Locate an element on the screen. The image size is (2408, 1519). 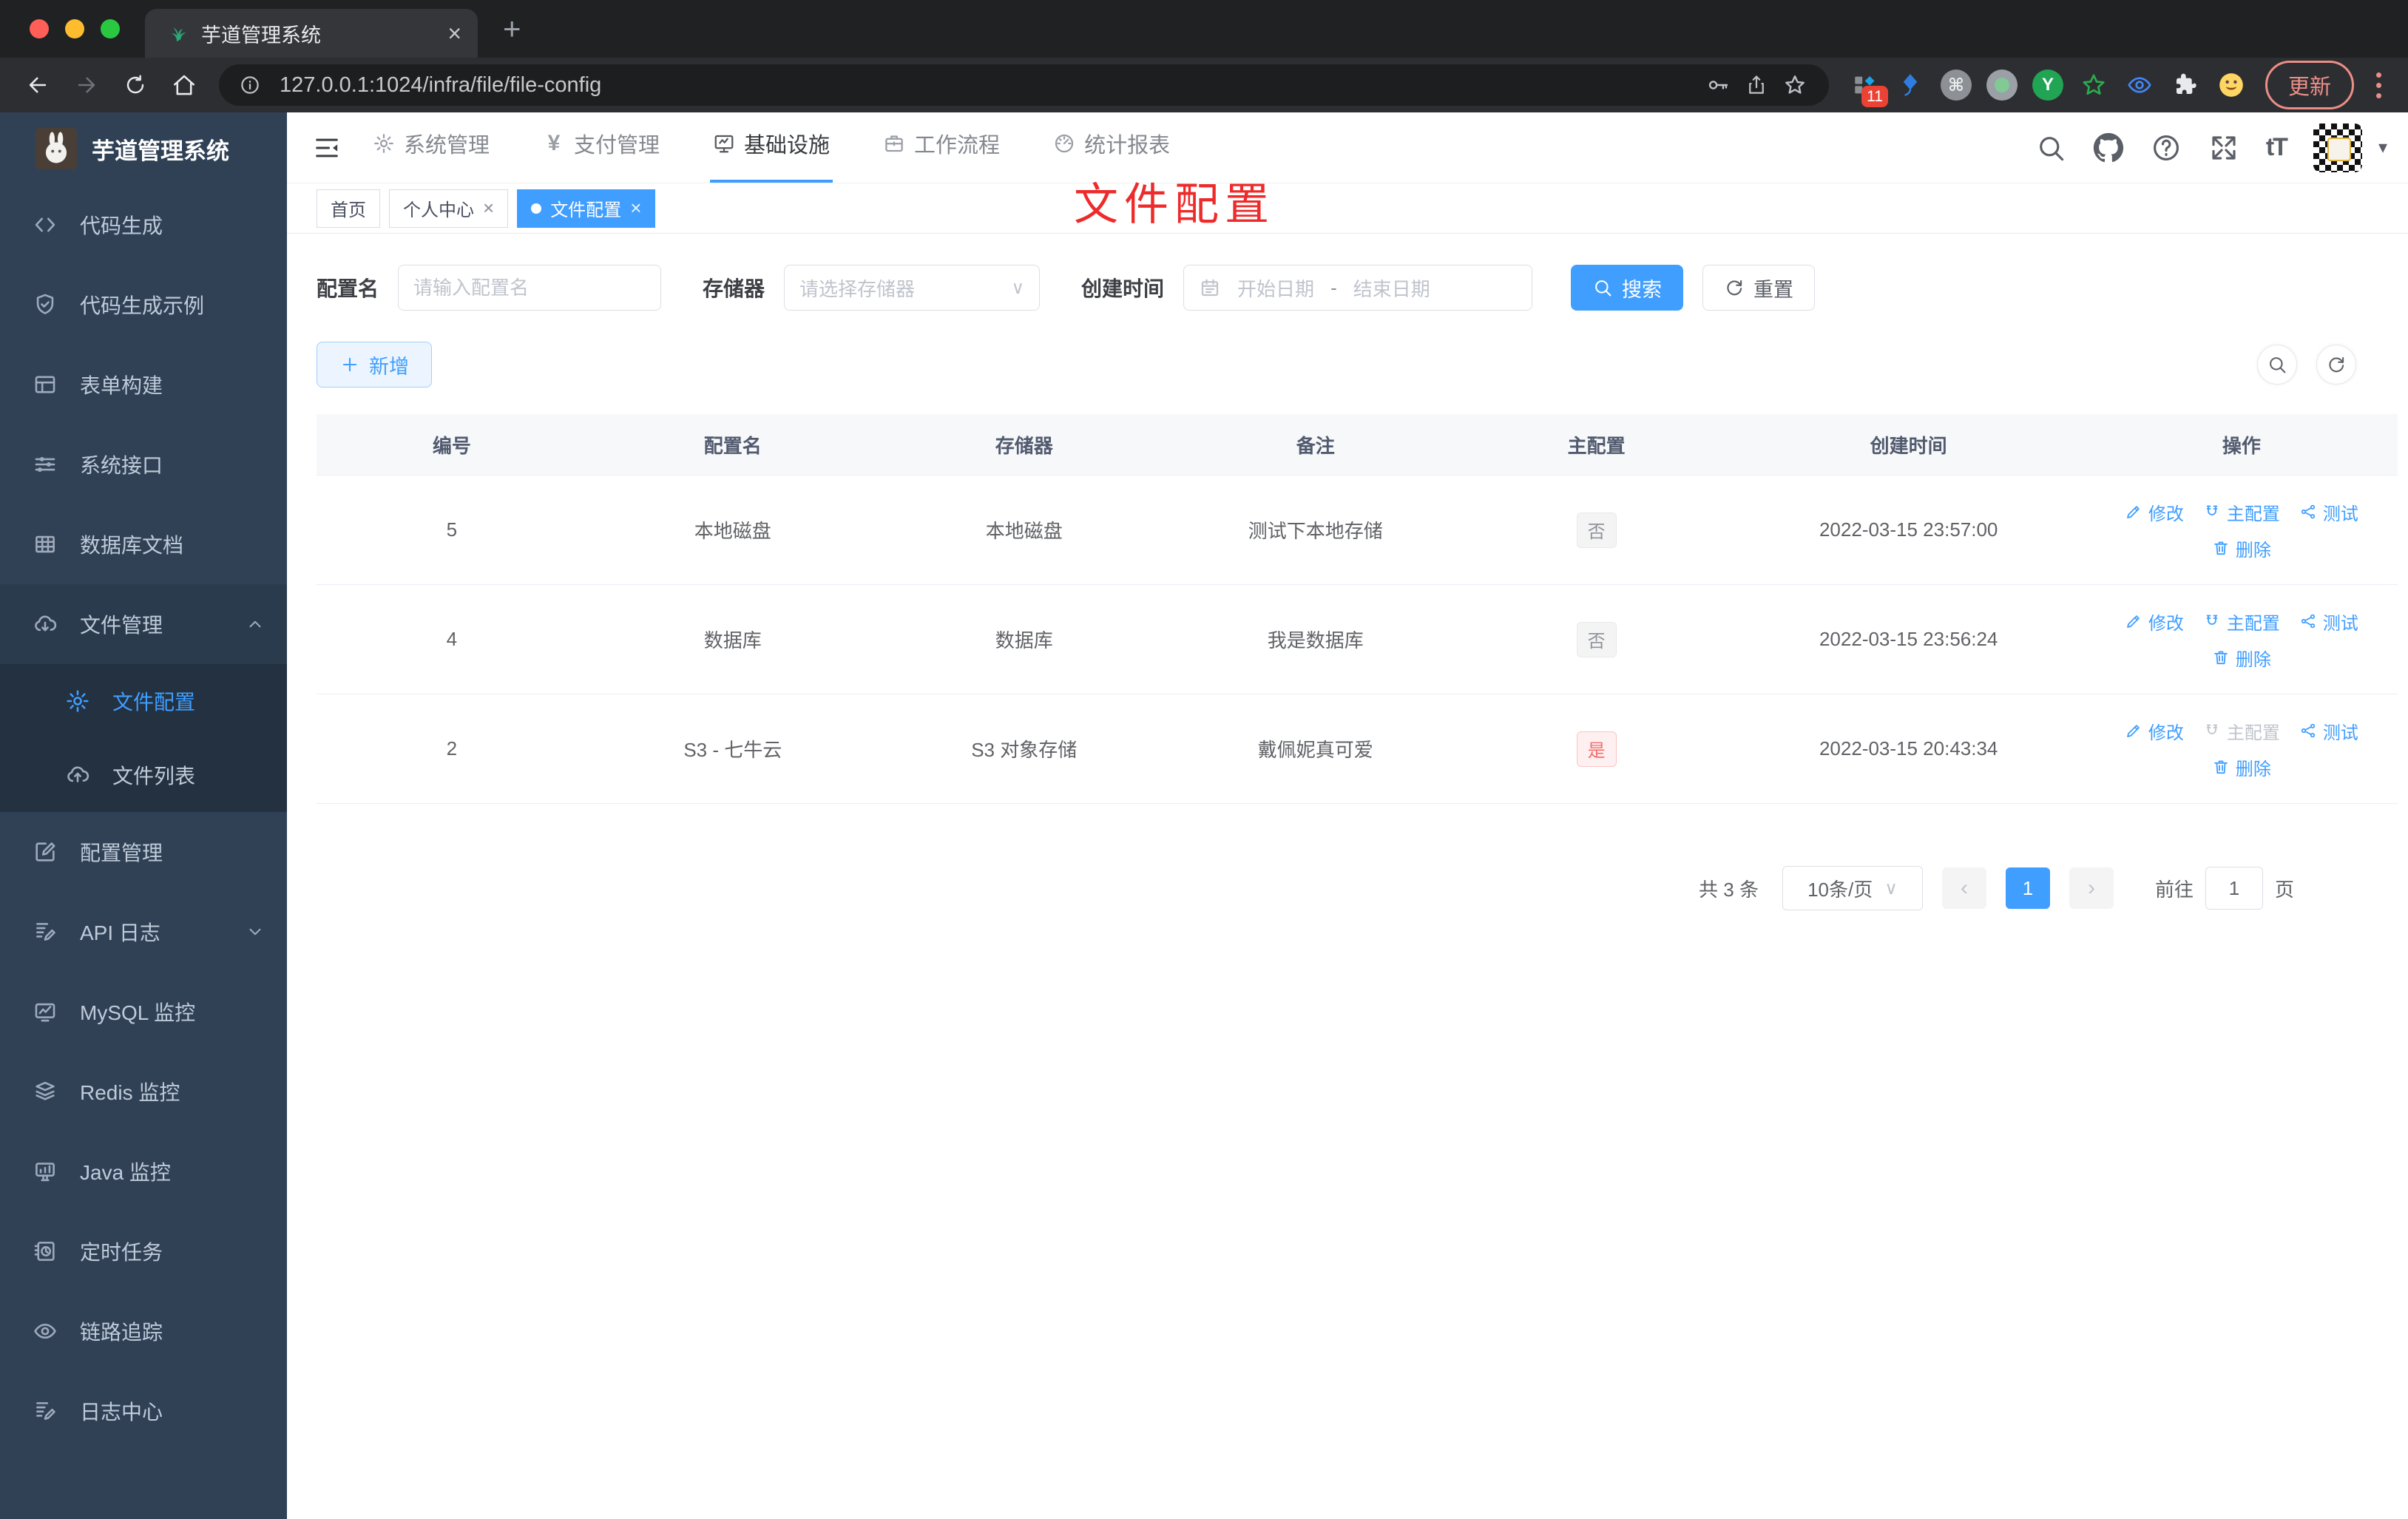
extension-dot-icon is located at coordinates (2002, 85).